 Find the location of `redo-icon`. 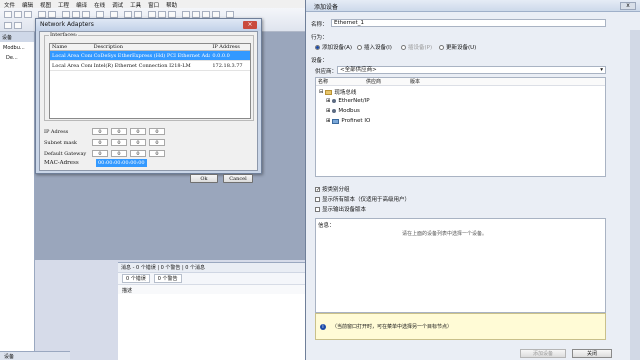

redo-icon is located at coordinates (52, 14).